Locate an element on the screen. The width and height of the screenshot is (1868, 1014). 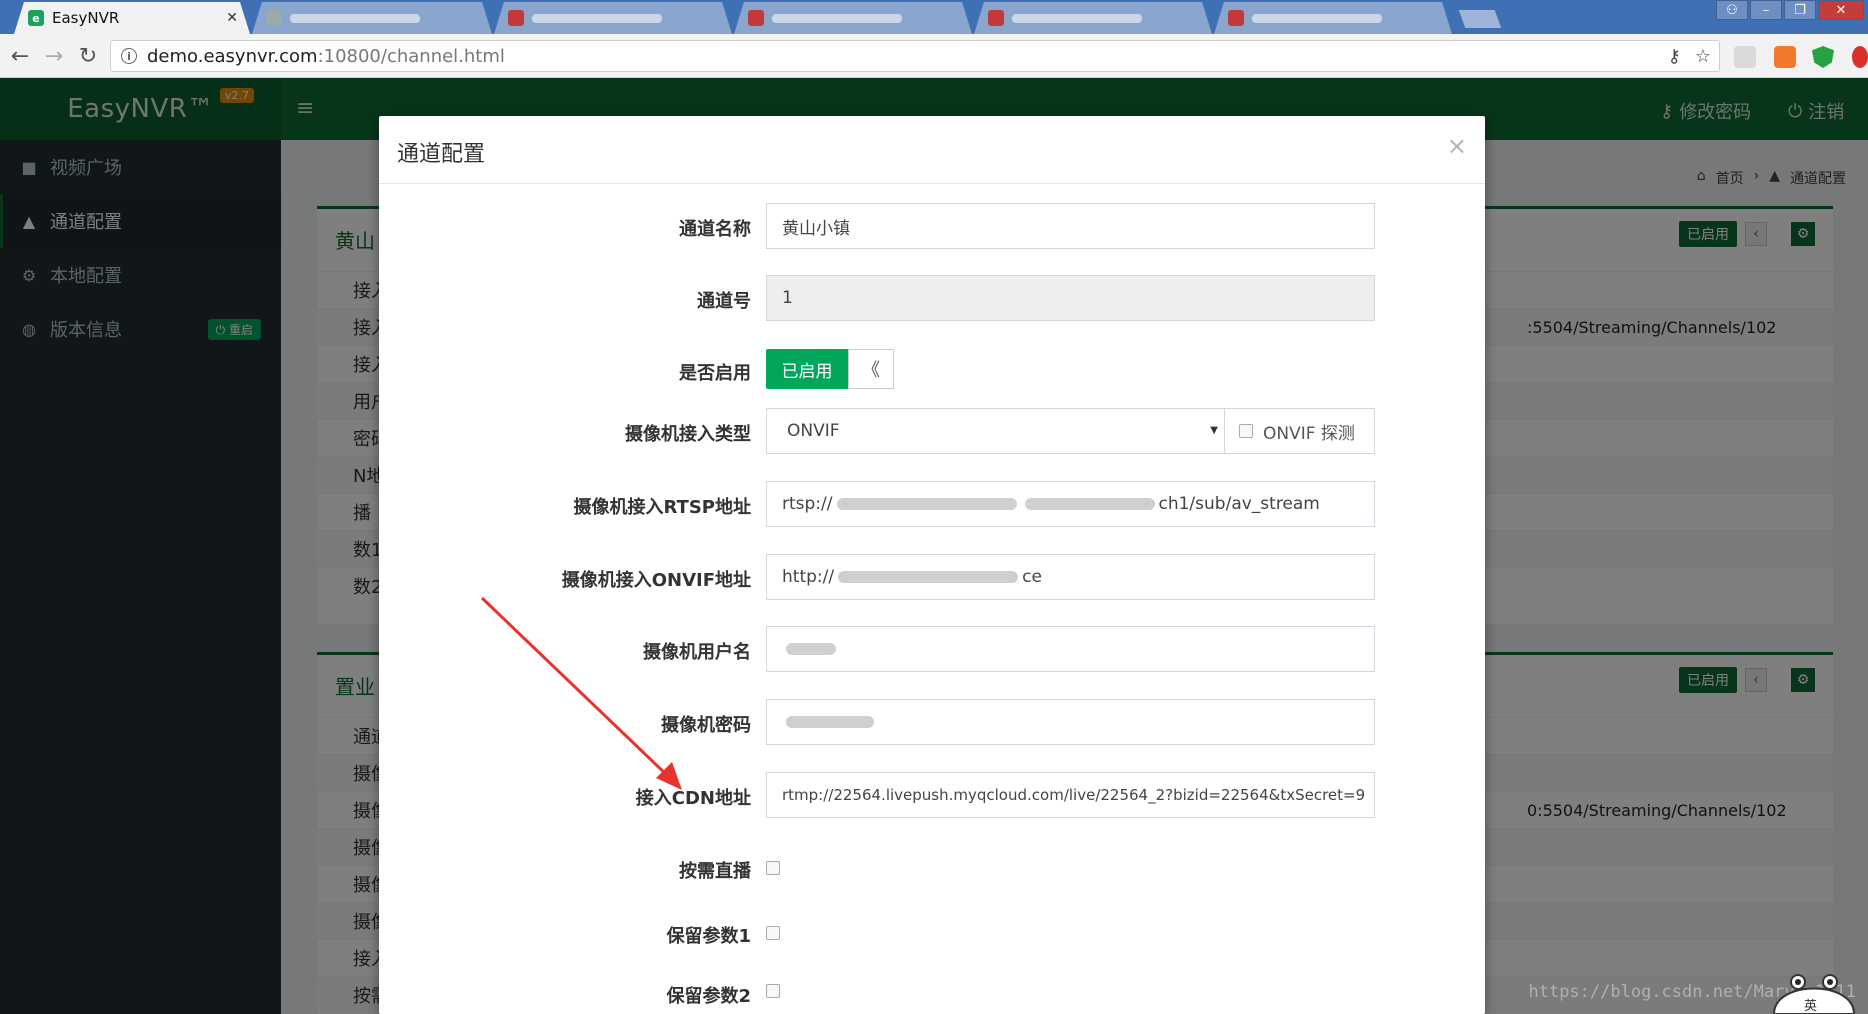
reserve1-row: 保留参数1 is located at coordinates (932, 933).